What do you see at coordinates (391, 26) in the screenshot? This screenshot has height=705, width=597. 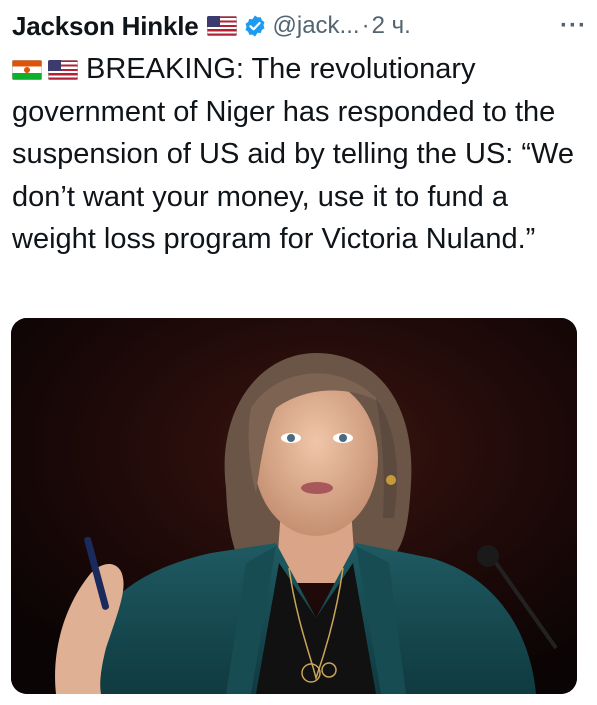 I see `tweet-timestamp: 2 ч.` at bounding box center [391, 26].